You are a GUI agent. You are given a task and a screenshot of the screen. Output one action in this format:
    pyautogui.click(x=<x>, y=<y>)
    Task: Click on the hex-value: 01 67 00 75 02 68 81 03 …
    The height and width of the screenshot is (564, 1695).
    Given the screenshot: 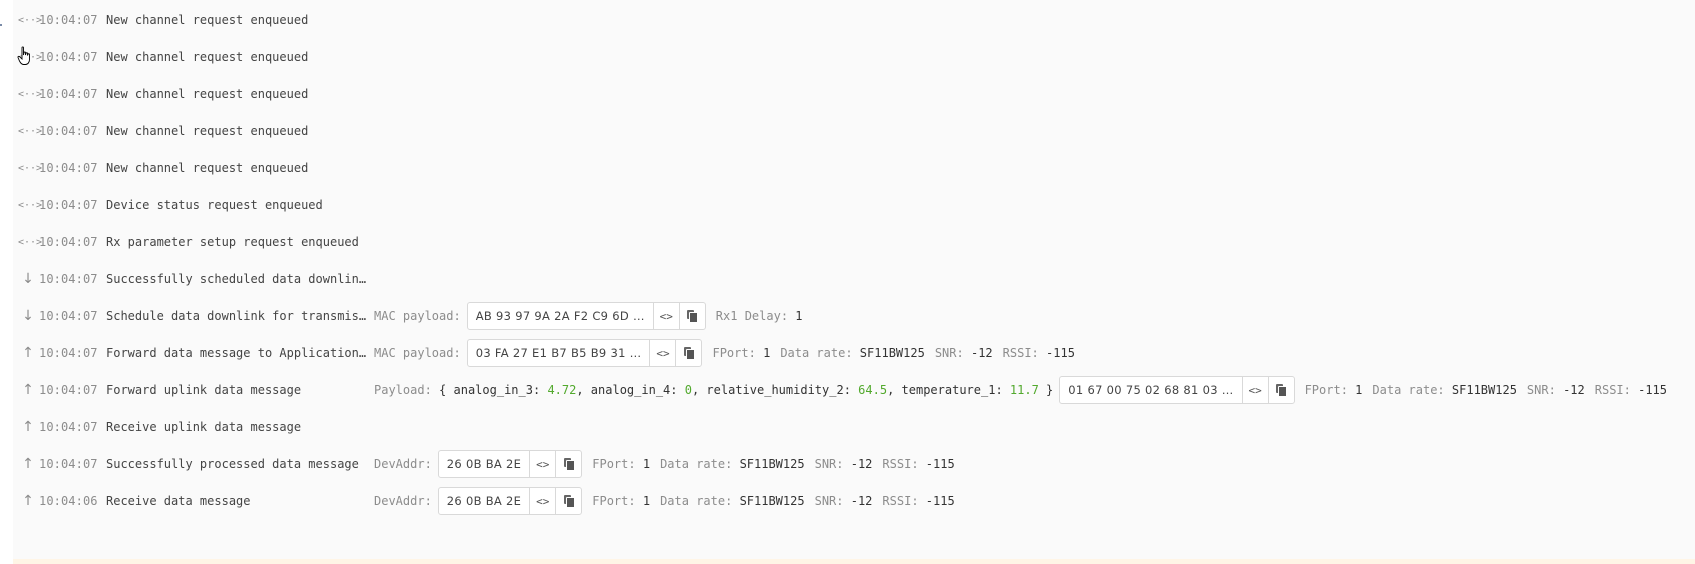 What is the action you would take?
    pyautogui.click(x=1150, y=390)
    